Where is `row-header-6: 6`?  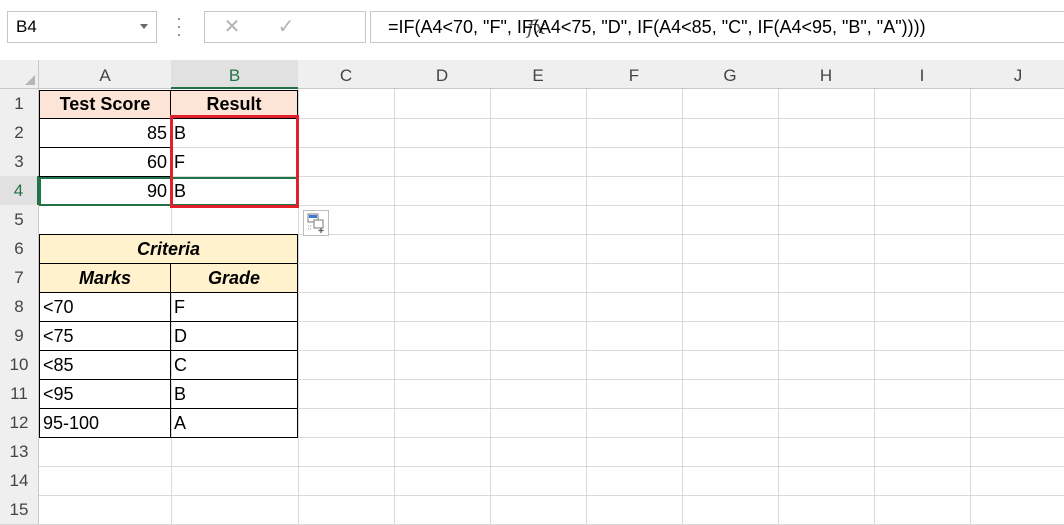
row-header-6: 6 is located at coordinates (19, 249).